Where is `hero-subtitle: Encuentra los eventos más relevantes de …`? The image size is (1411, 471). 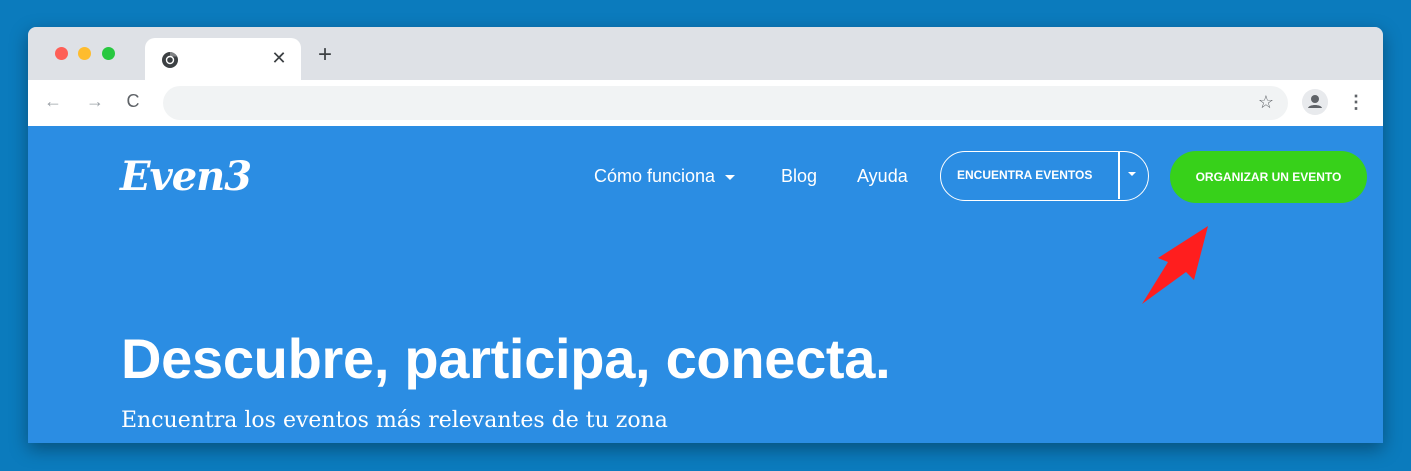 hero-subtitle: Encuentra los eventos más relevantes de … is located at coordinates (394, 420).